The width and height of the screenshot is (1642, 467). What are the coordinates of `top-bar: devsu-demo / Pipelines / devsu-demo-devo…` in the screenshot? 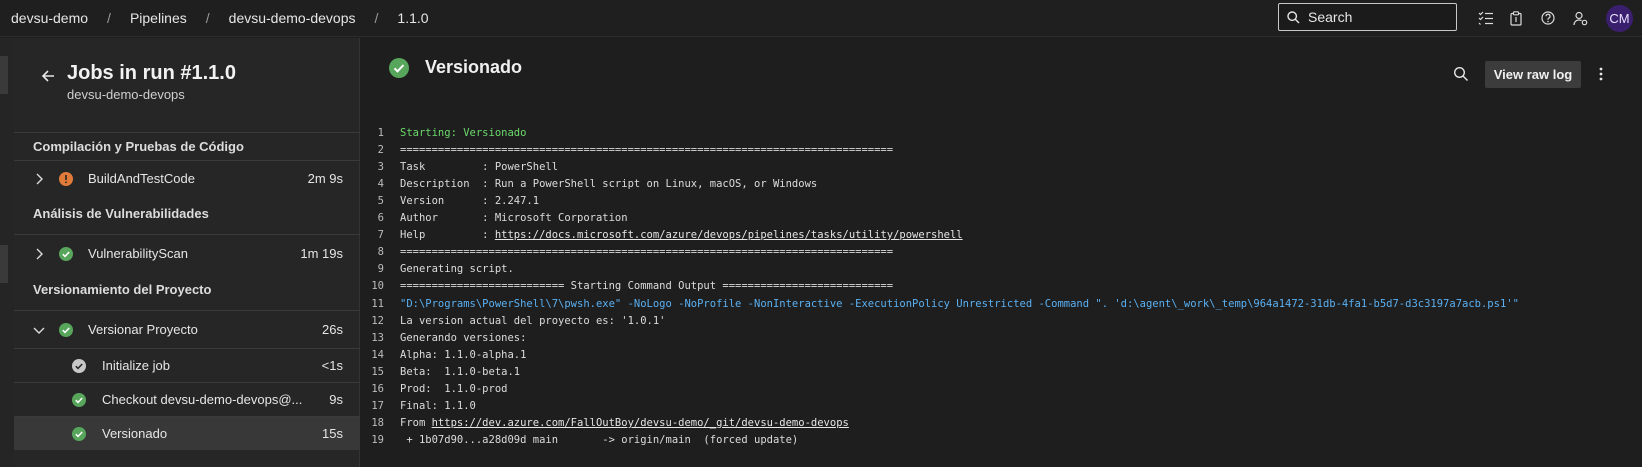 It's located at (821, 18).